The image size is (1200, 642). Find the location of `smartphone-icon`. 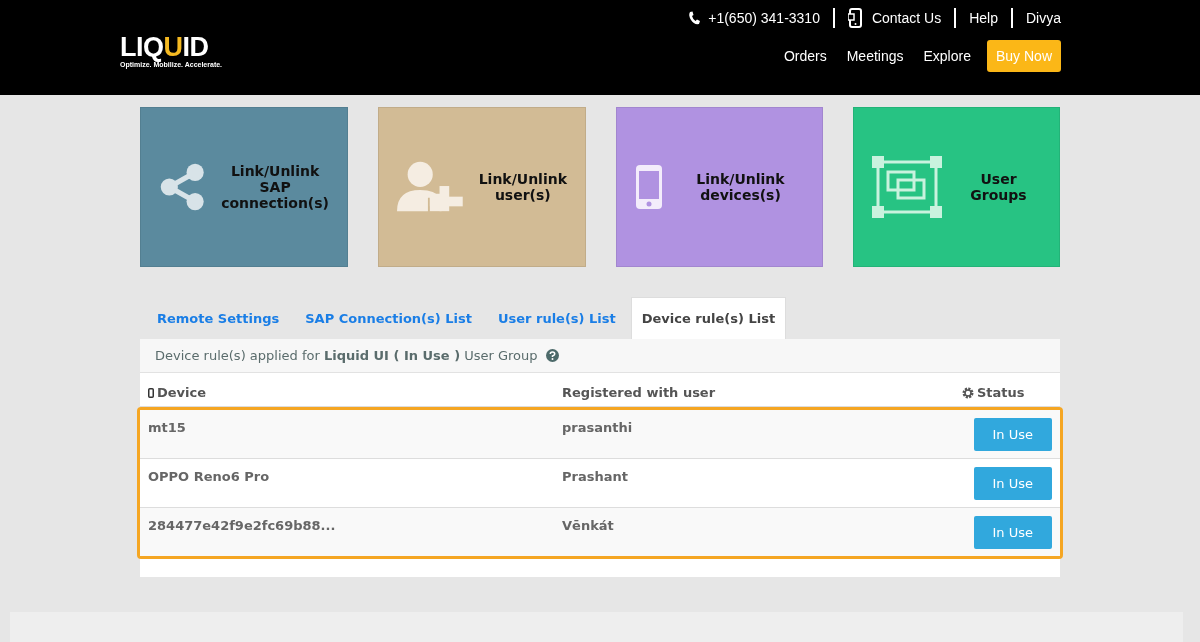

smartphone-icon is located at coordinates (649, 187).